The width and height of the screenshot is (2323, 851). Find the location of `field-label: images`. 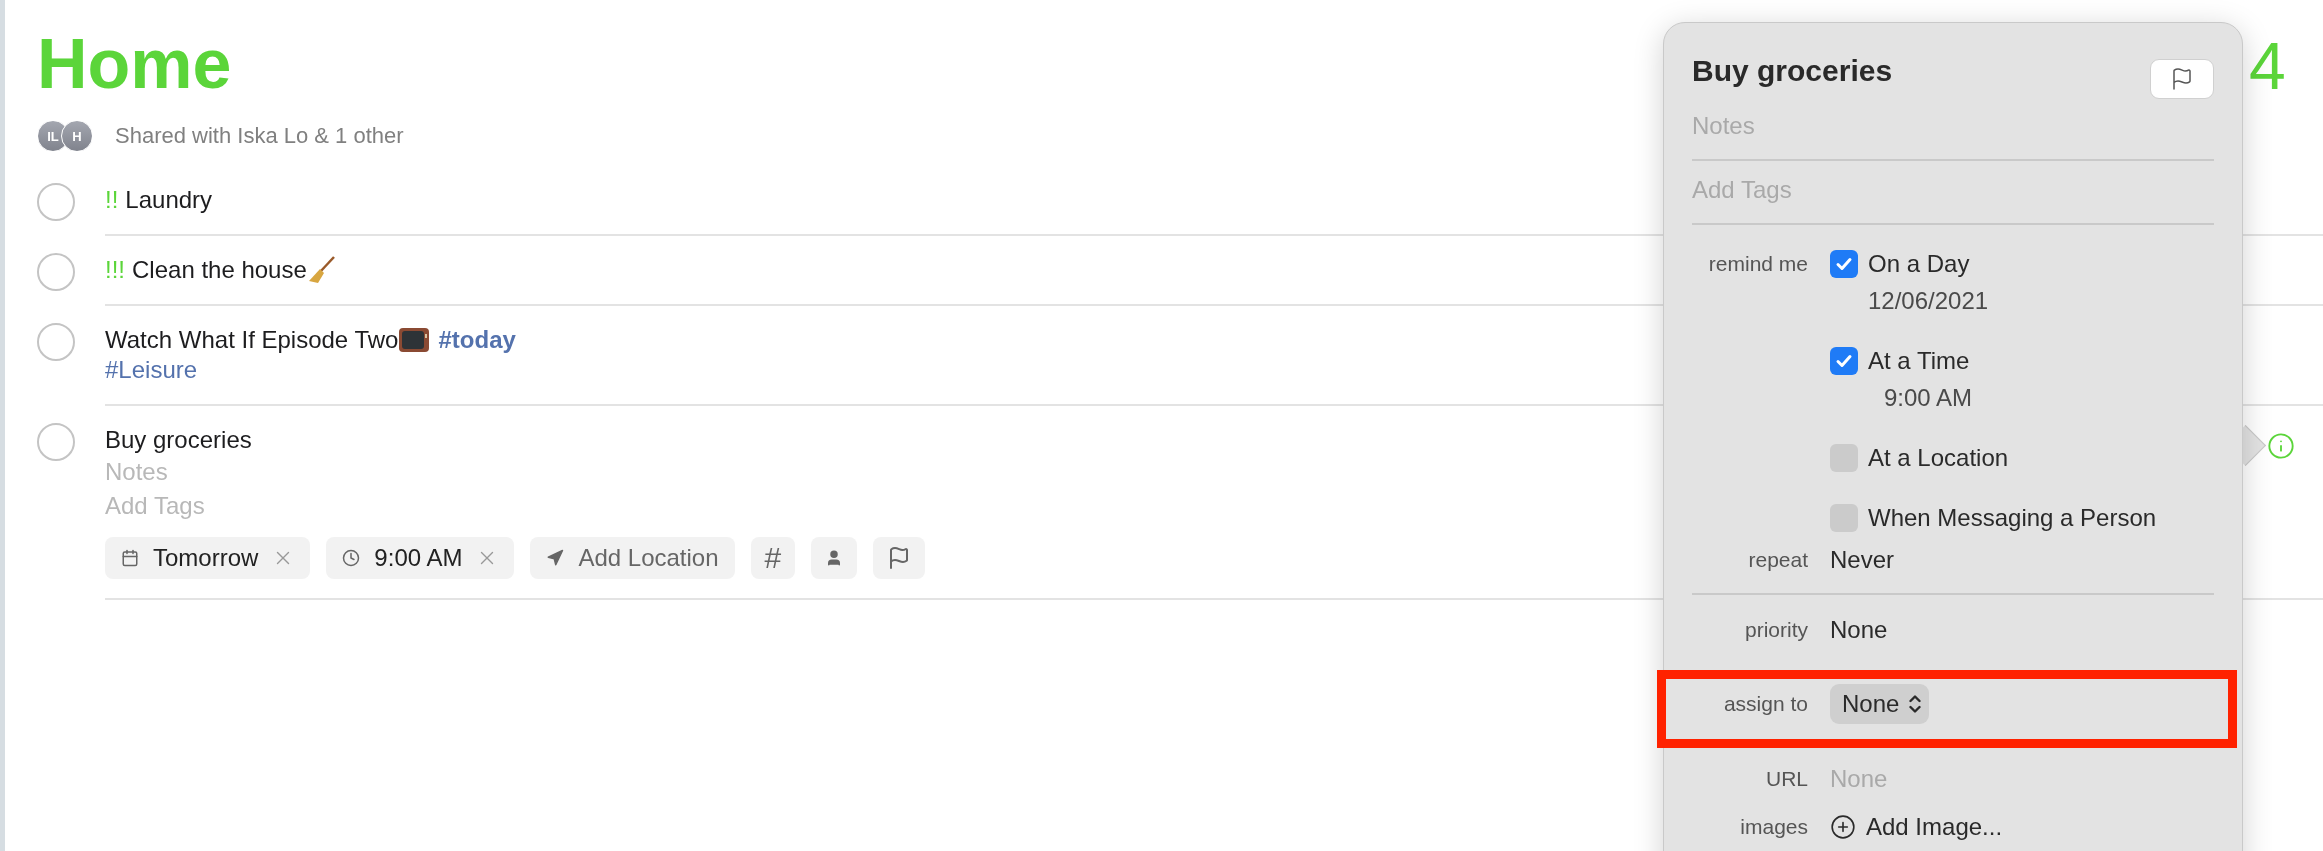

field-label: images is located at coordinates (1773, 827).